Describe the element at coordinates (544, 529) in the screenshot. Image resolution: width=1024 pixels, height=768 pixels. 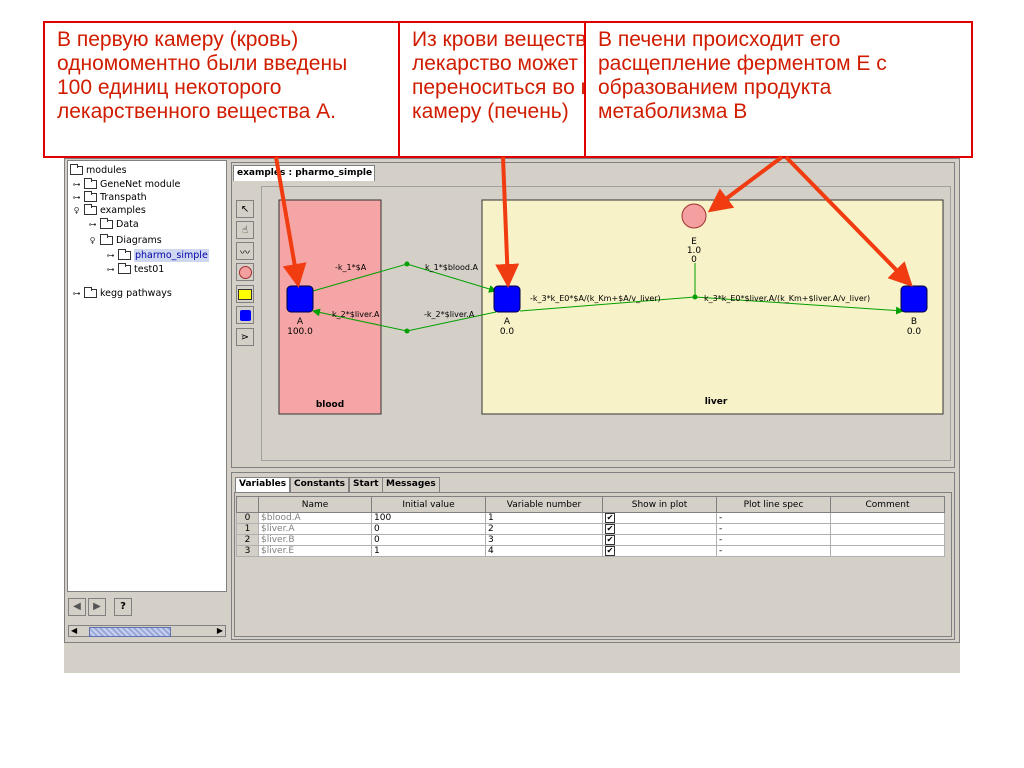
I see `cell-variable-number: 2` at that location.